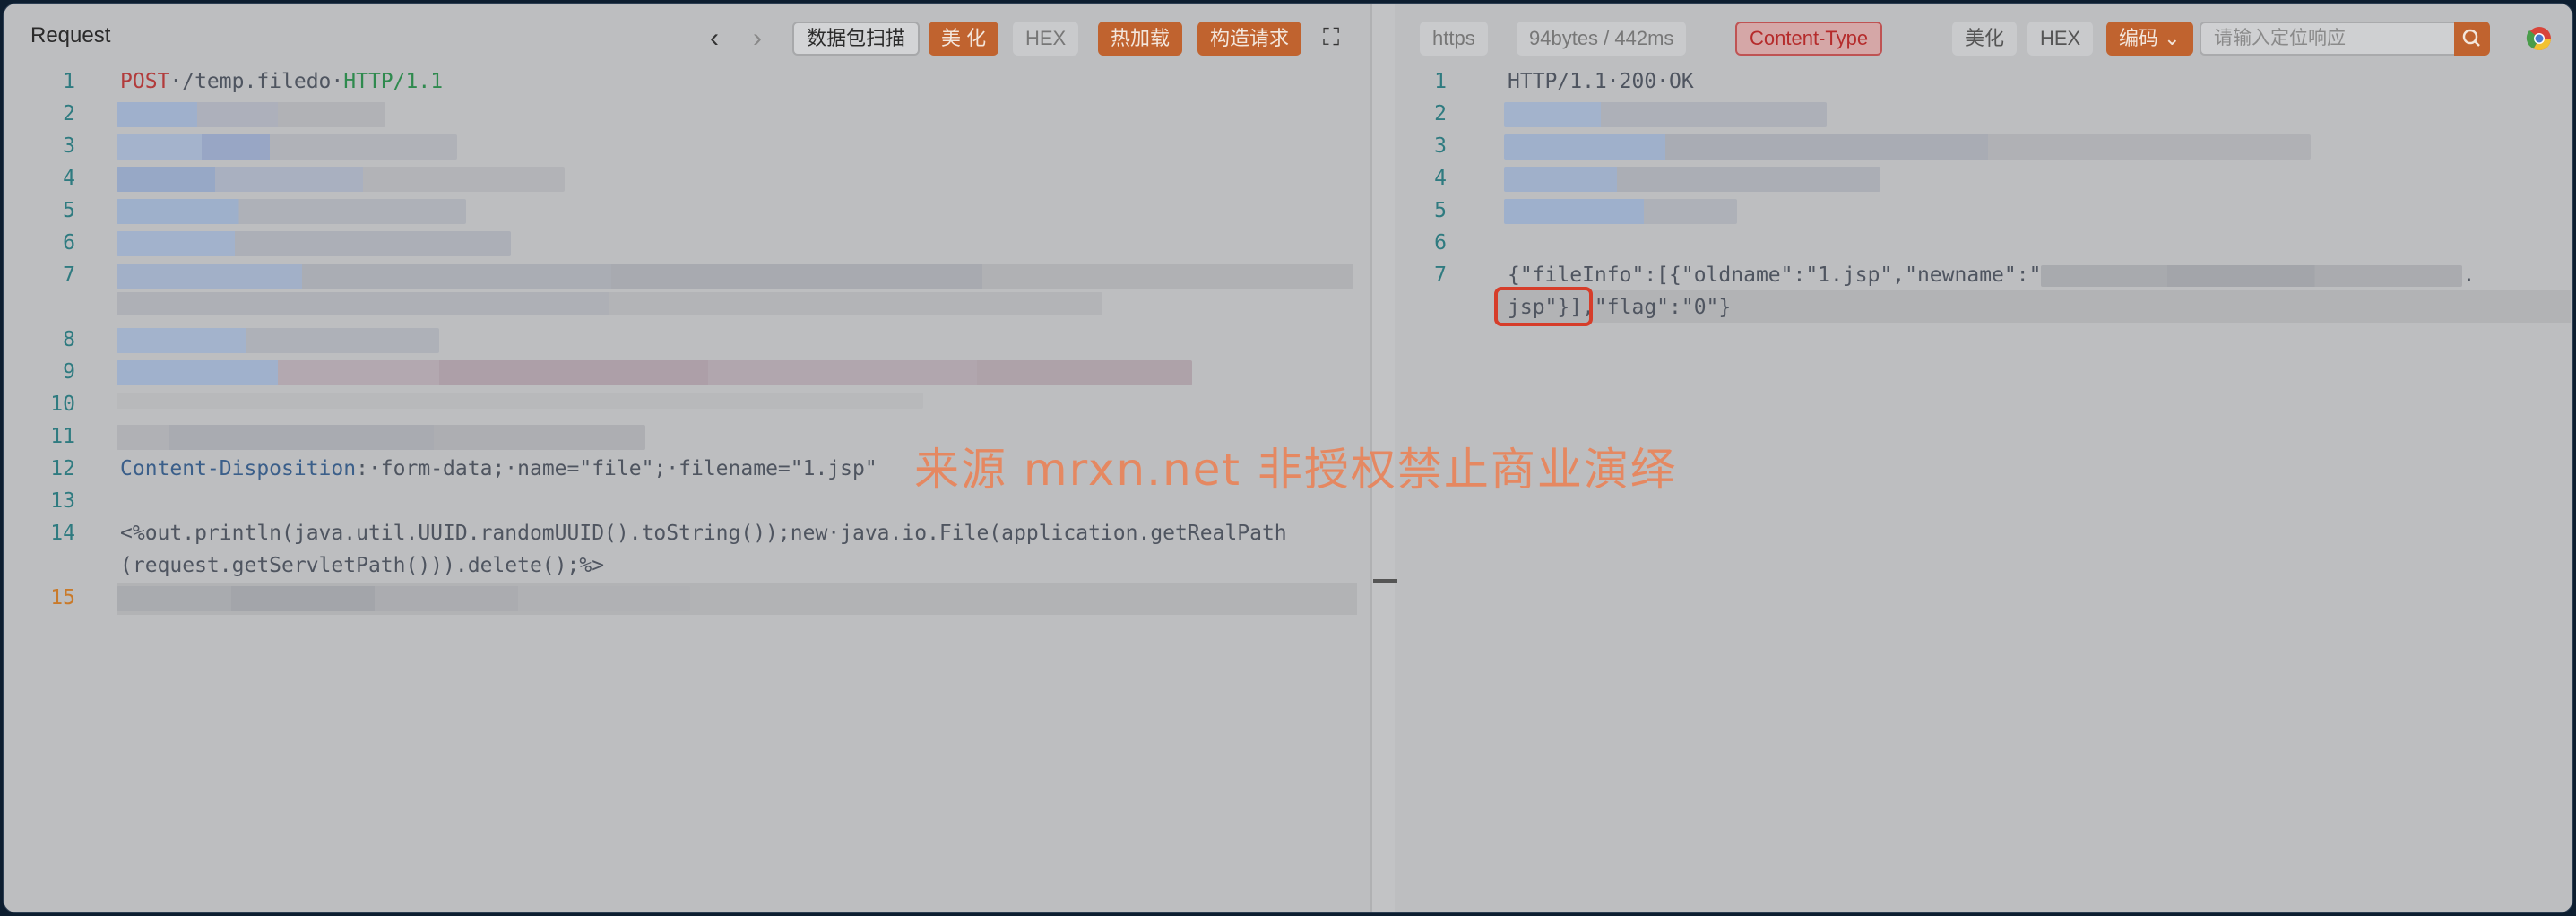 This screenshot has width=2576, height=916. What do you see at coordinates (62, 533) in the screenshot?
I see `line-number: 14` at bounding box center [62, 533].